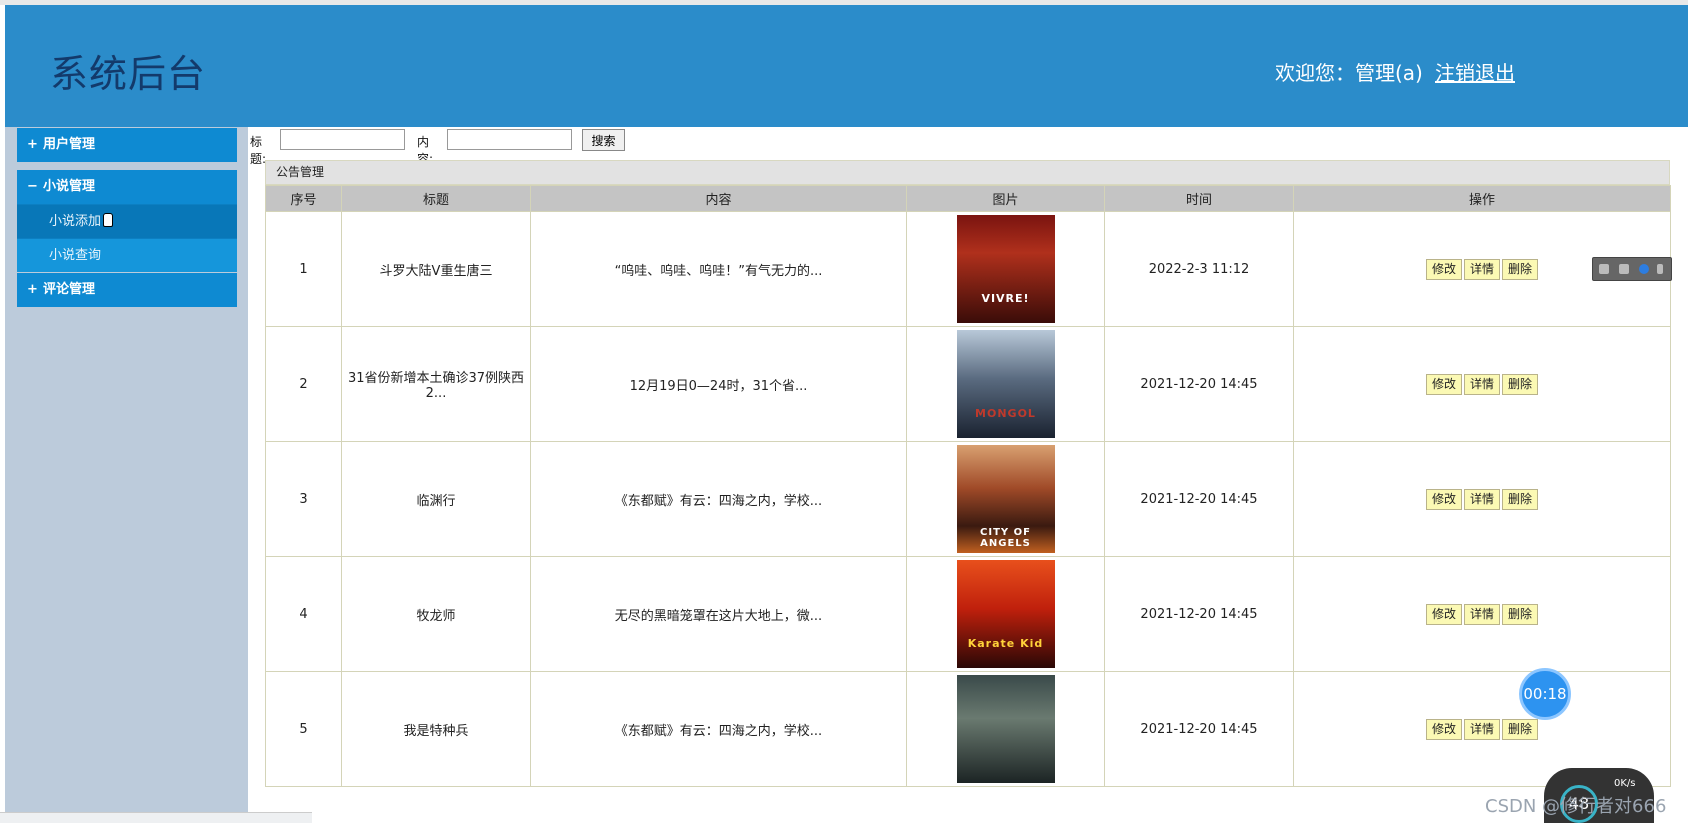 The width and height of the screenshot is (1688, 823). I want to click on cell-image: VIVRE!, so click(1005, 269).